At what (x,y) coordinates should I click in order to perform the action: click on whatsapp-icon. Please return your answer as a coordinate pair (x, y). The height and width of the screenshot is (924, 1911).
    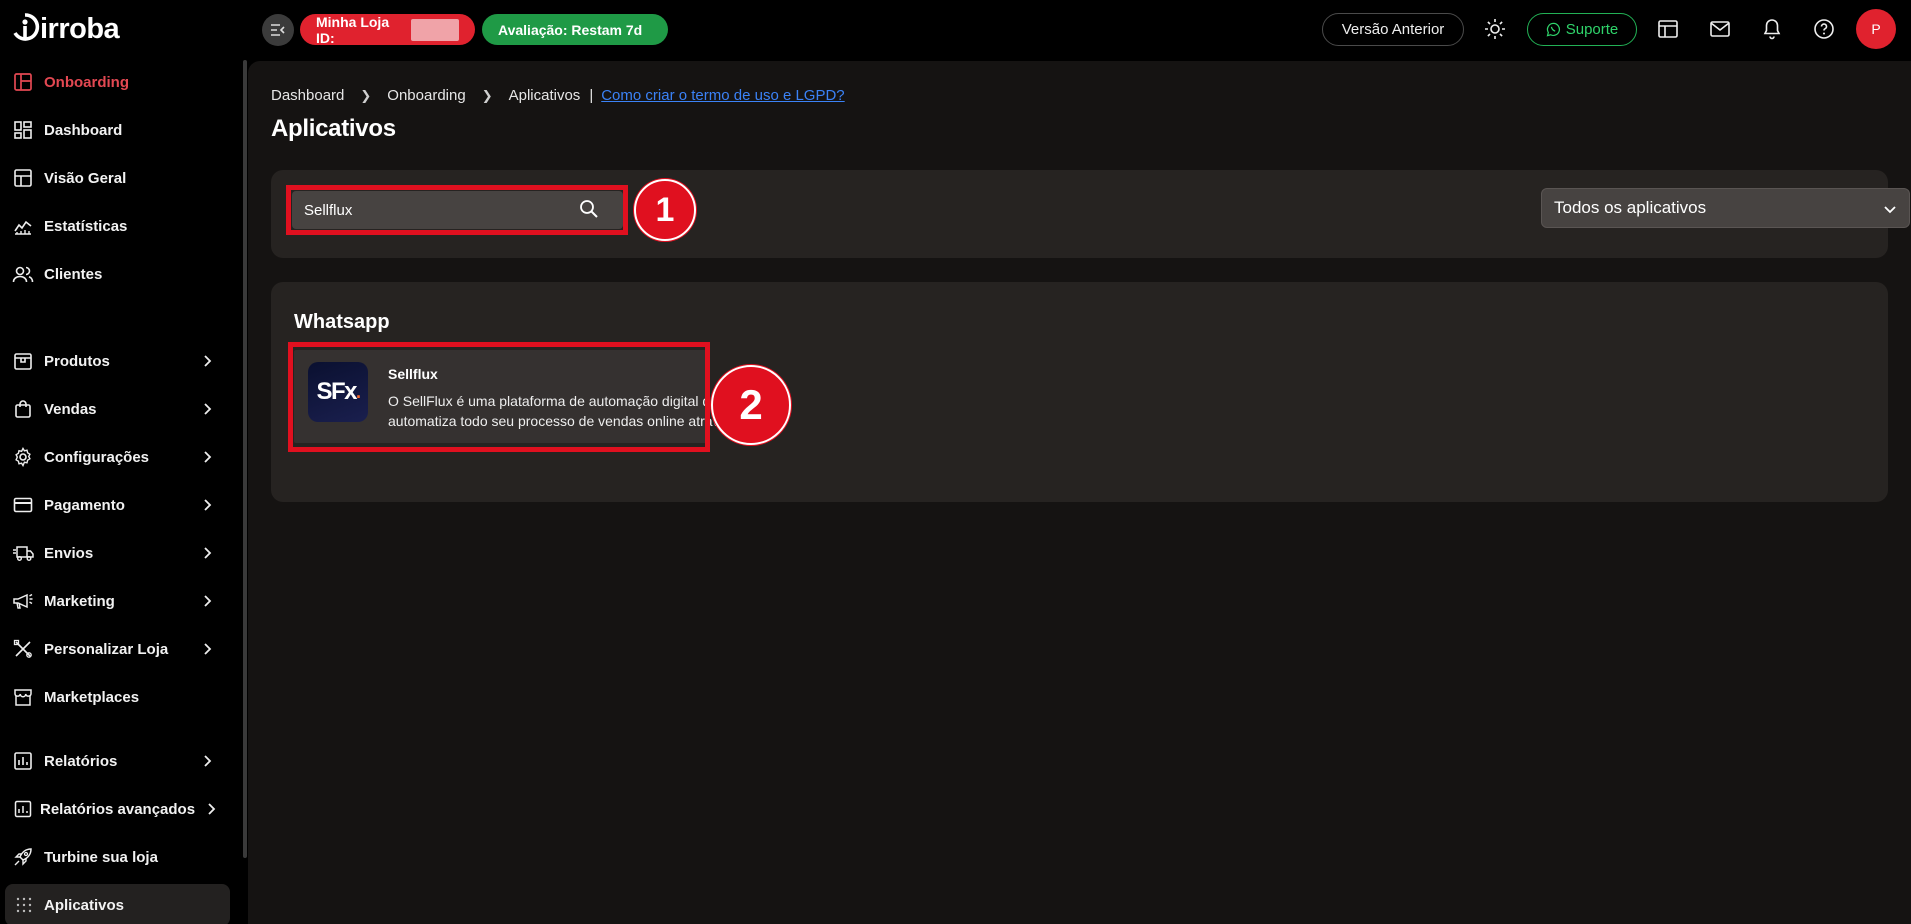
    Looking at the image, I should click on (1553, 29).